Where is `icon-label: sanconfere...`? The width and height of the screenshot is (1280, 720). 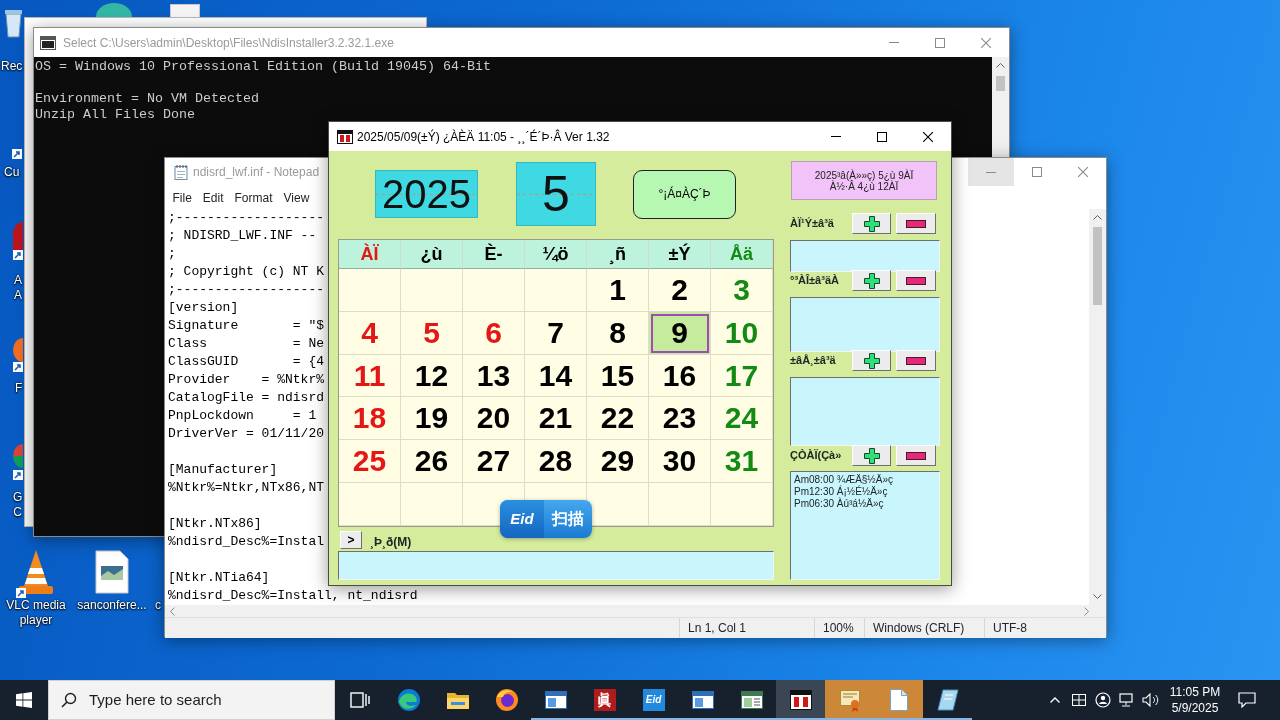
icon-label: sanconfere... is located at coordinates (112, 605).